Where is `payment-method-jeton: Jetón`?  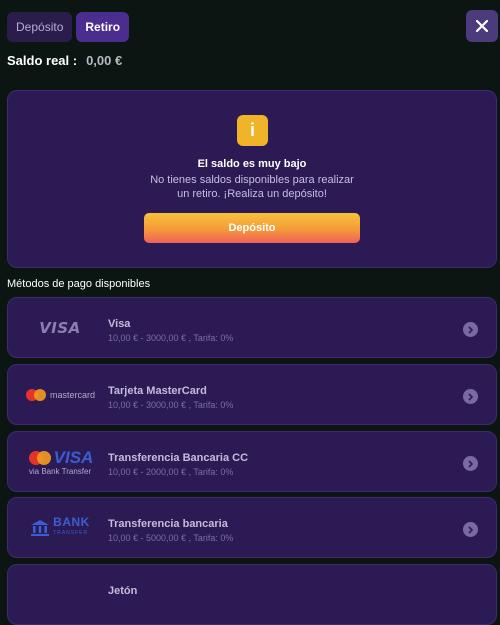
payment-method-jeton: Jetón is located at coordinates (252, 594).